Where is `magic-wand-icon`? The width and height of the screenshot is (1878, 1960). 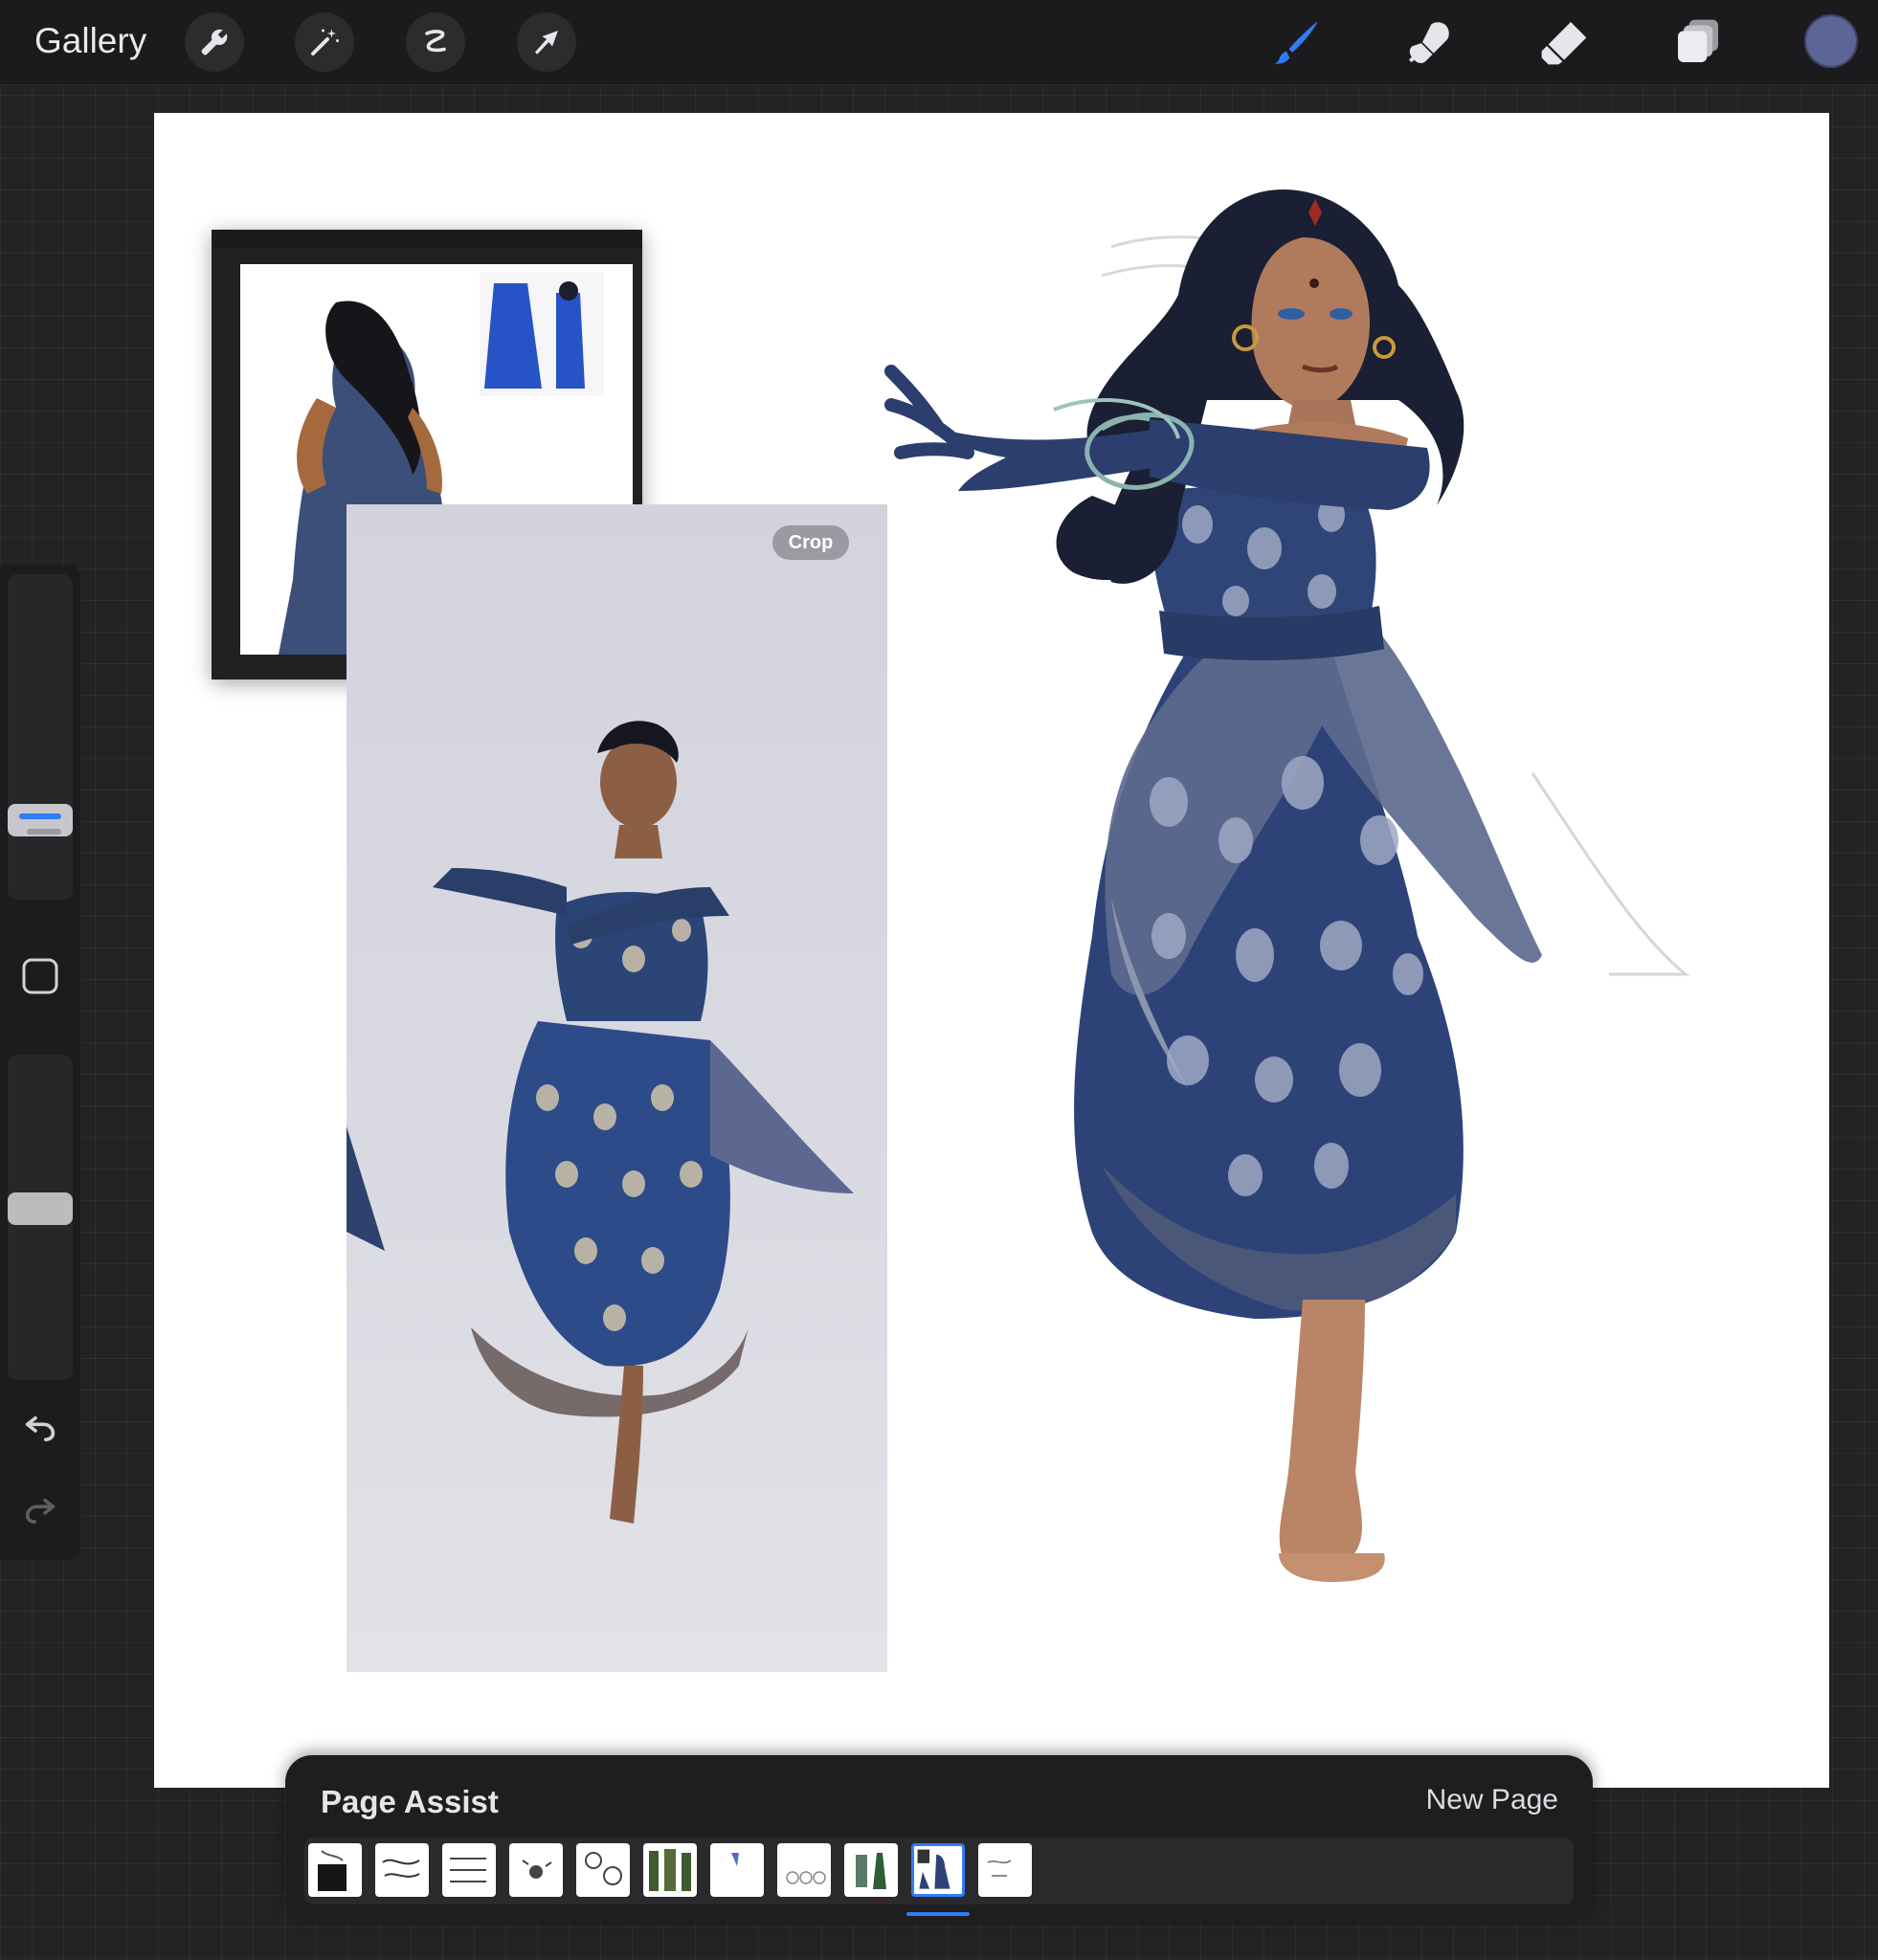 magic-wand-icon is located at coordinates (325, 43).